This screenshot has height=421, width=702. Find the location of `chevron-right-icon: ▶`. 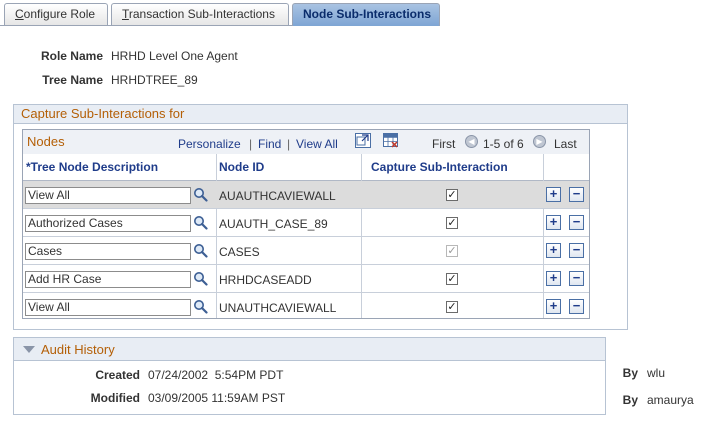

chevron-right-icon: ▶ is located at coordinates (539, 141).